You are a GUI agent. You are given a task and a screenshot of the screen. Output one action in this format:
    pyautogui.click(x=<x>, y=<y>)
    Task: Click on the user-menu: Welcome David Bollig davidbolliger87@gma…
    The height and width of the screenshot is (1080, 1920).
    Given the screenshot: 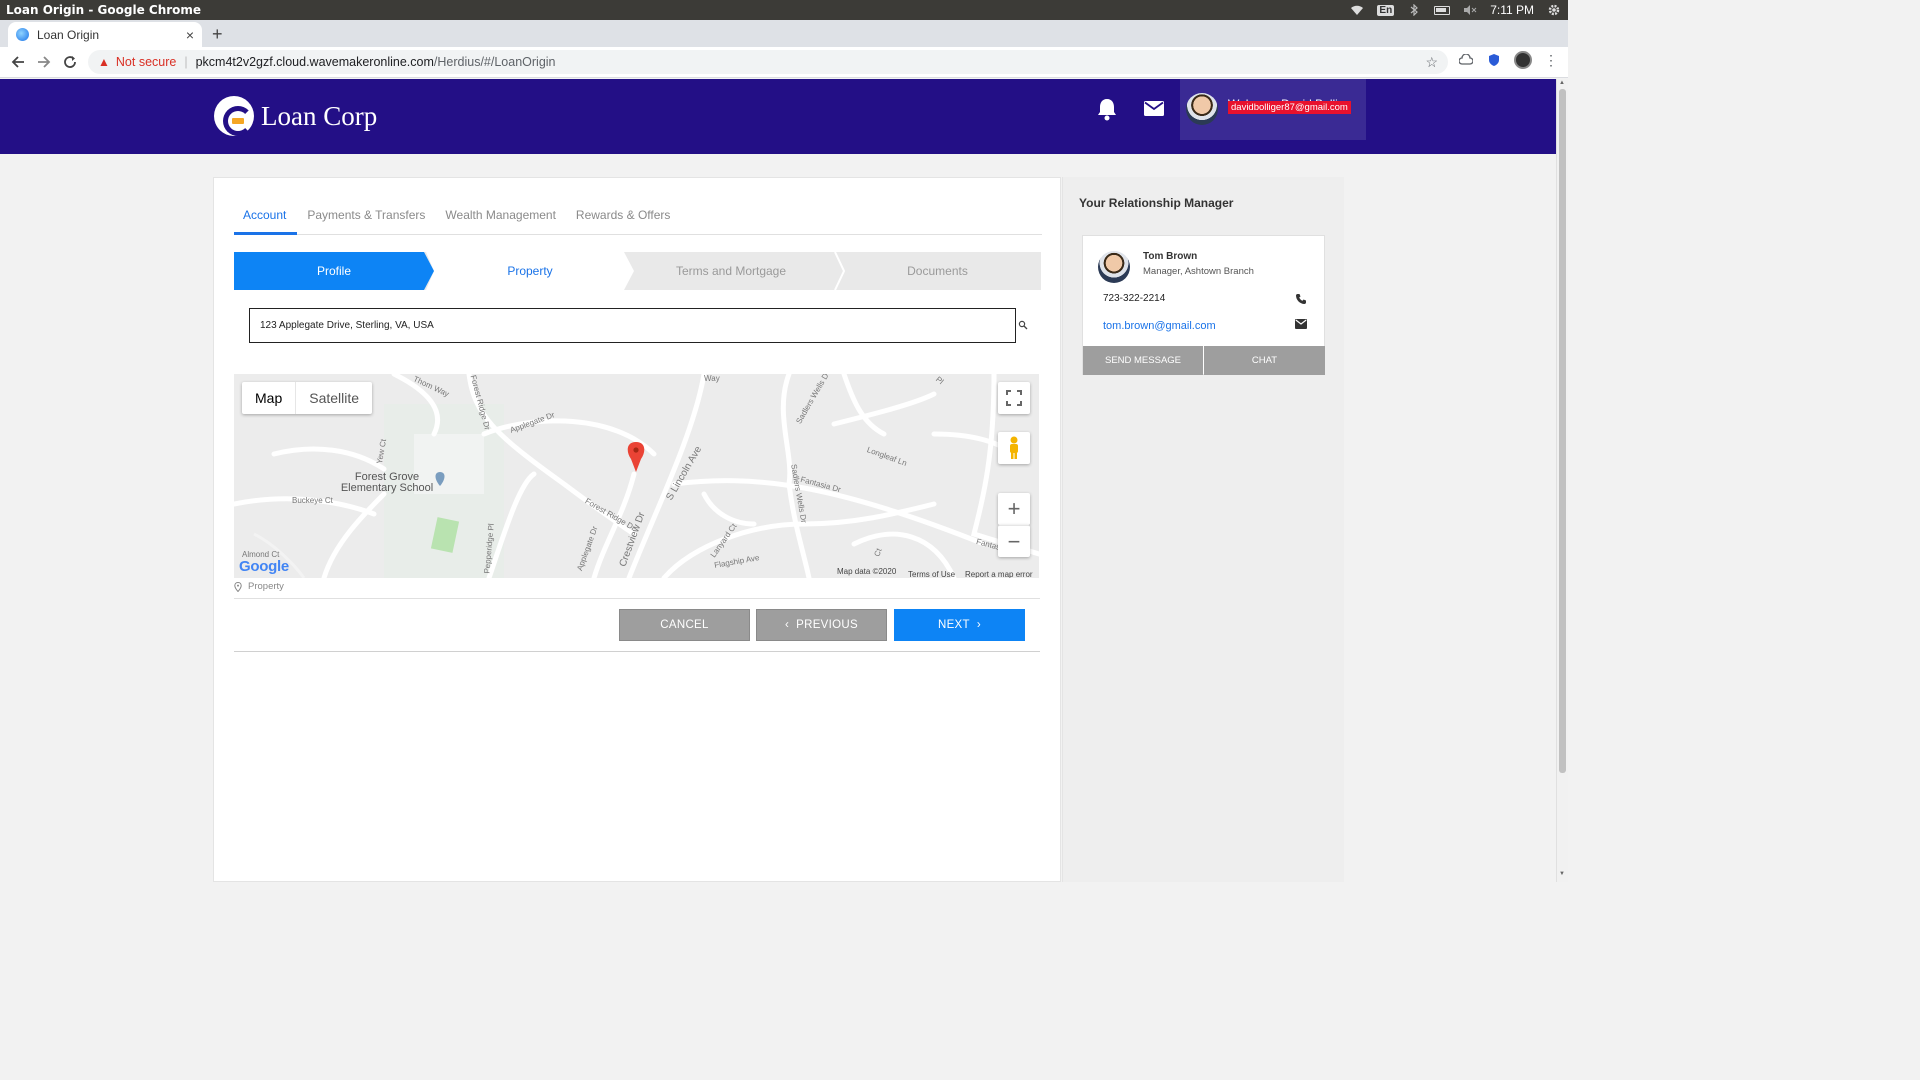 What is the action you would take?
    pyautogui.click(x=1273, y=109)
    